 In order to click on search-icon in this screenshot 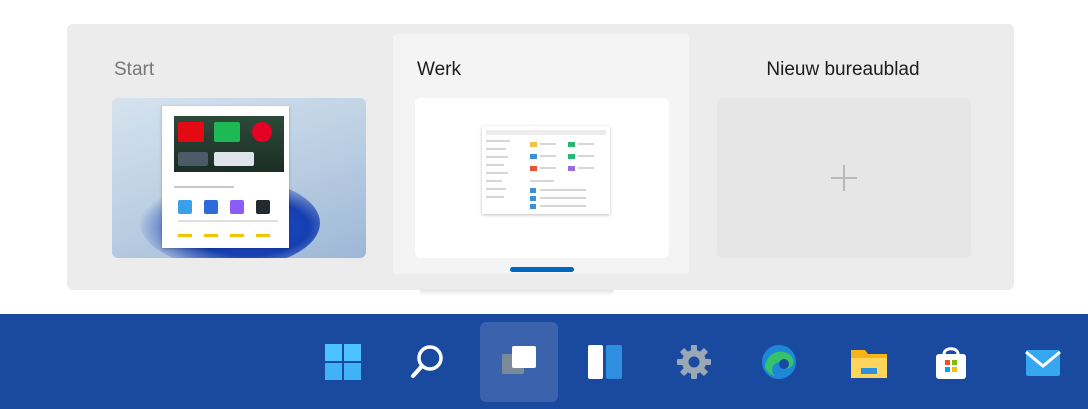, I will do `click(427, 361)`.